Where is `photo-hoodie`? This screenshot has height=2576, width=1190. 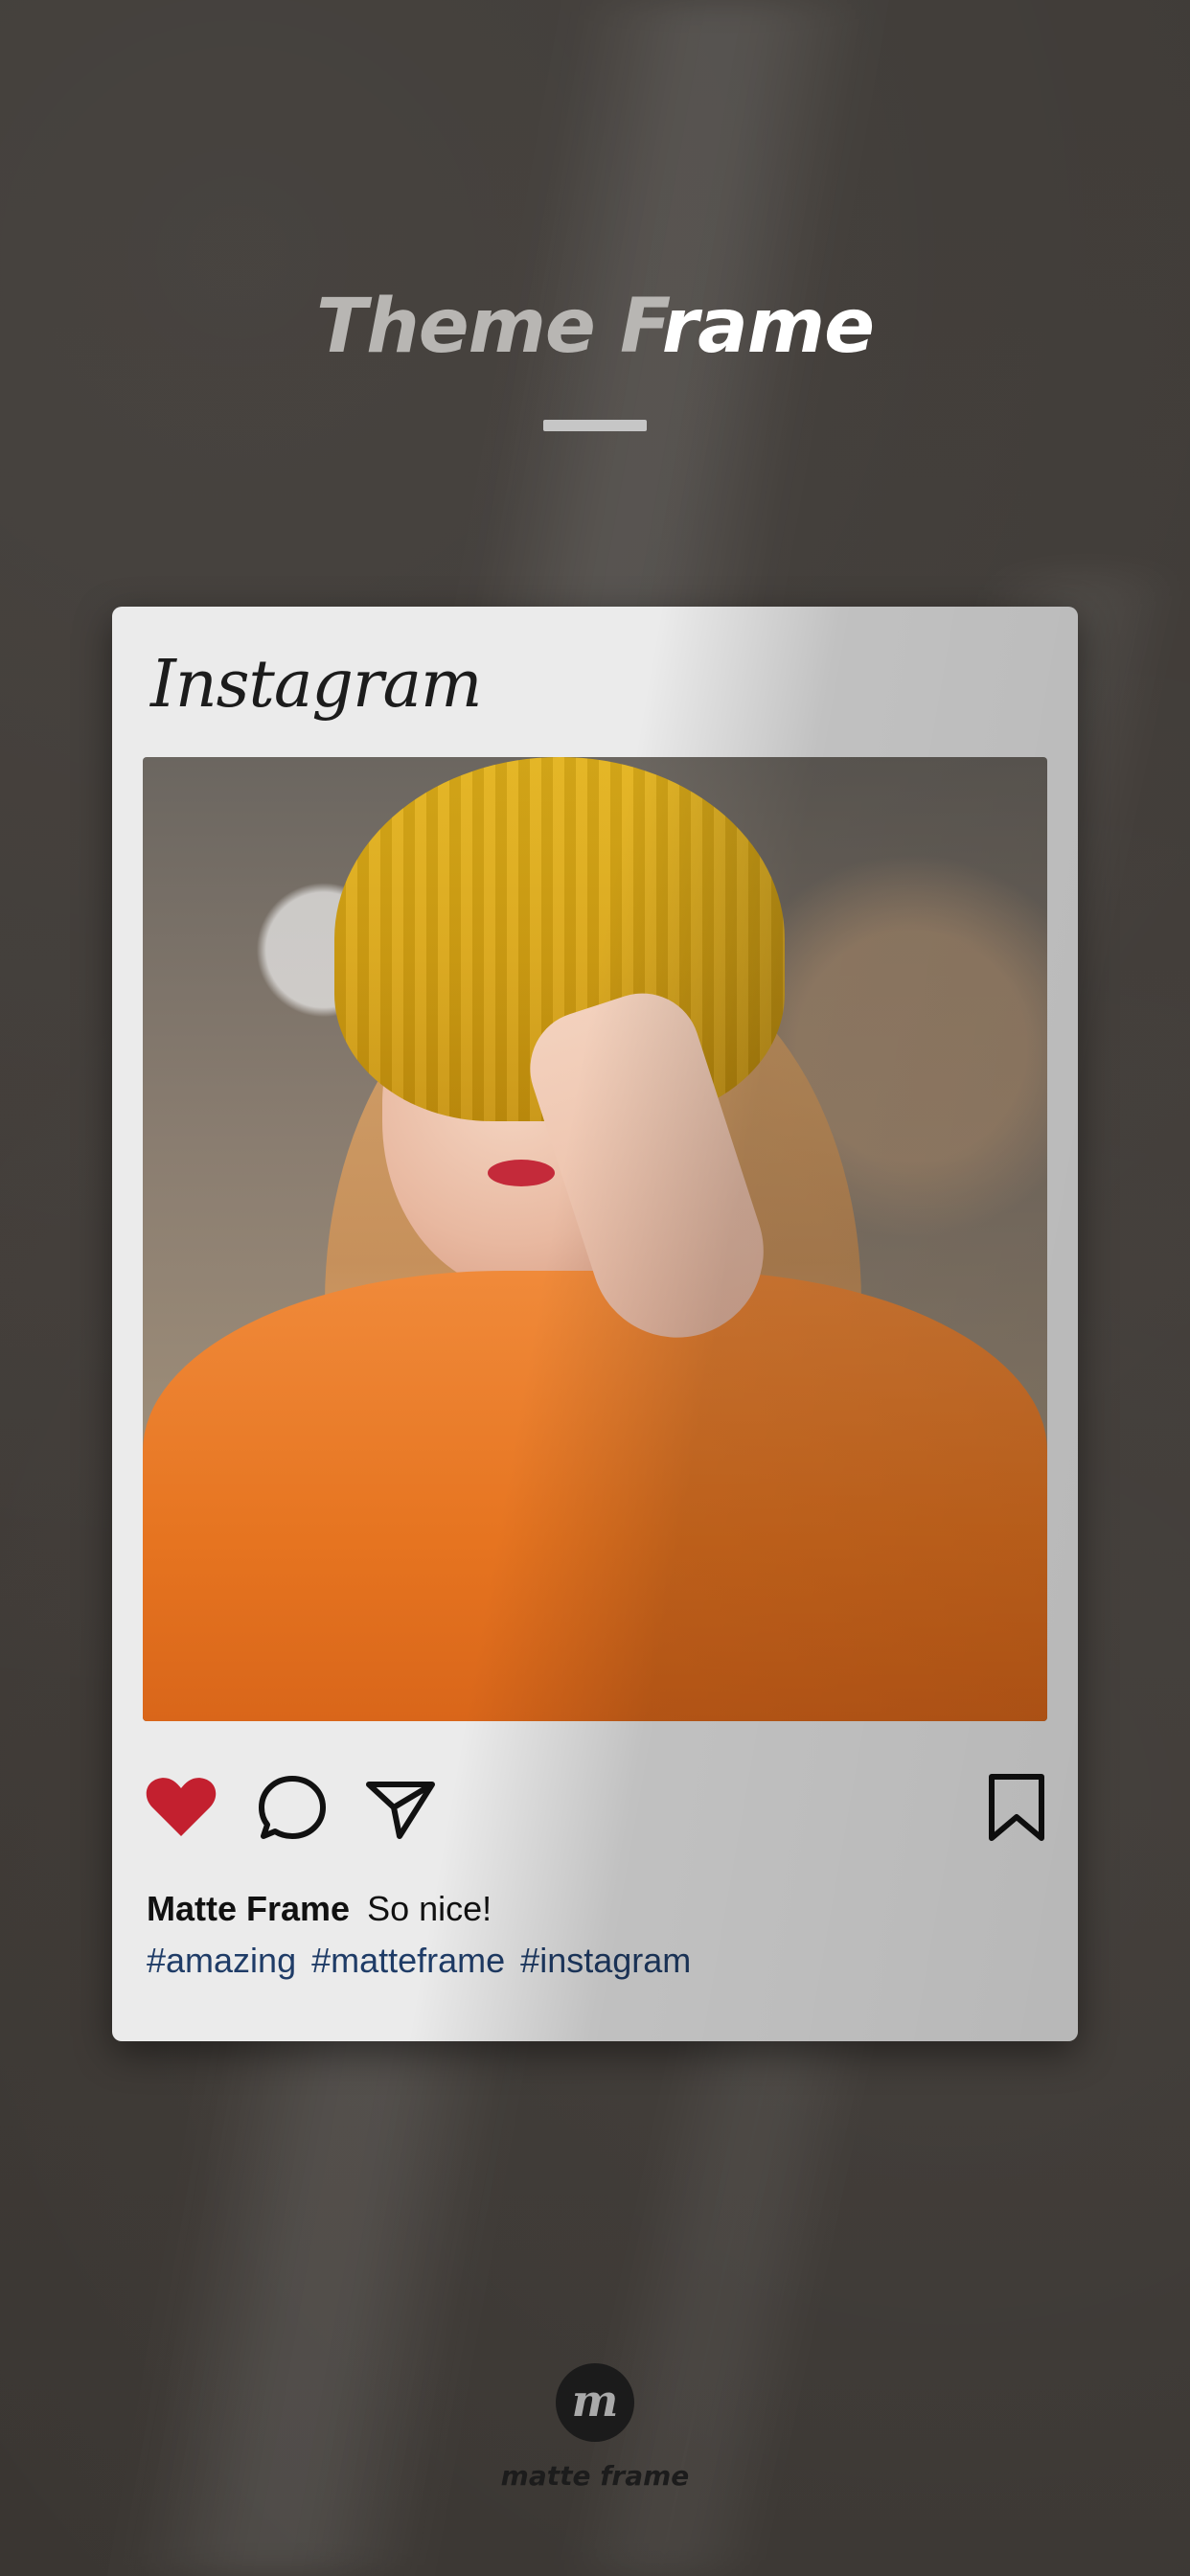
photo-hoodie is located at coordinates (595, 1496).